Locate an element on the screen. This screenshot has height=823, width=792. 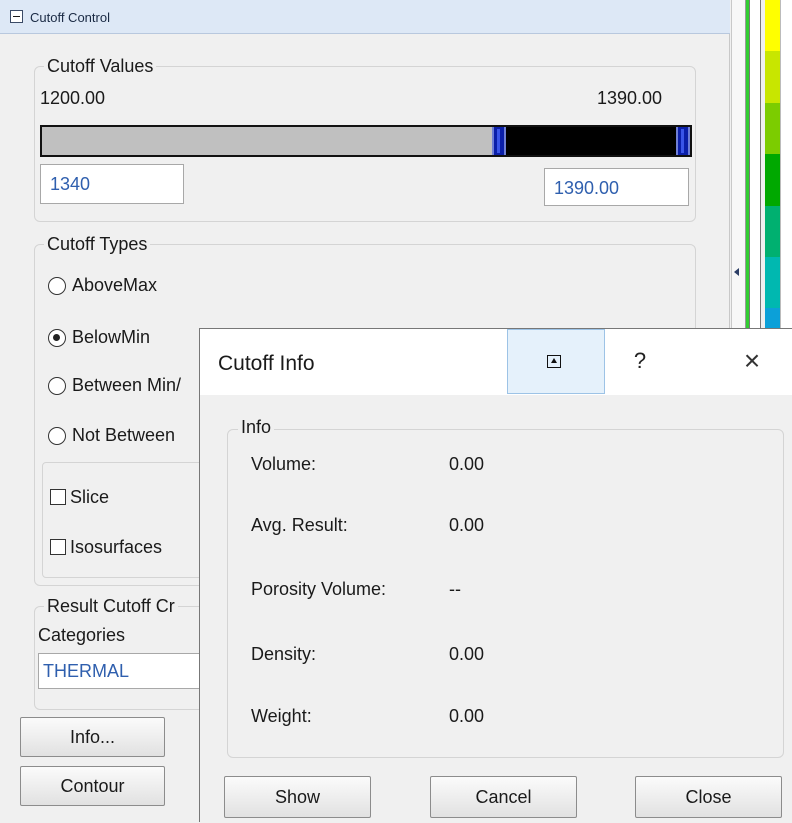
weight-value: 0.00 is located at coordinates (467, 716).